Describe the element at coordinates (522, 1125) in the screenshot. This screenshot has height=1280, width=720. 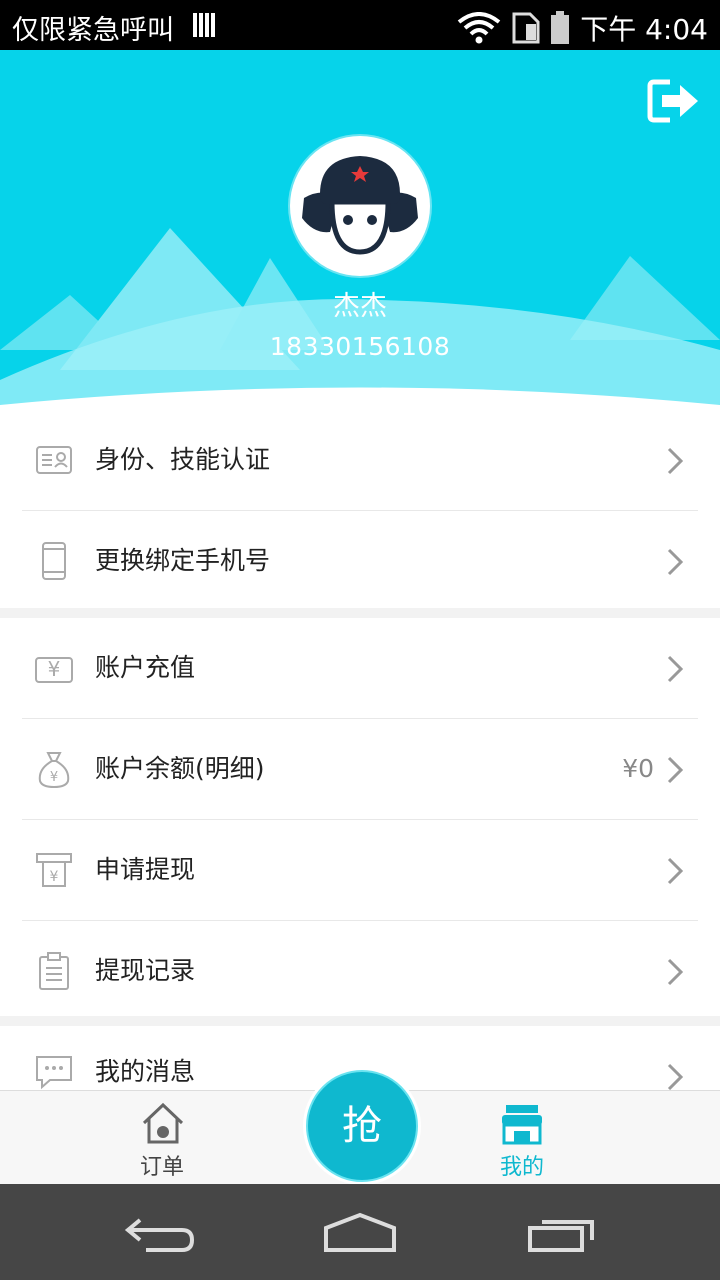
I see `shop-icon` at that location.